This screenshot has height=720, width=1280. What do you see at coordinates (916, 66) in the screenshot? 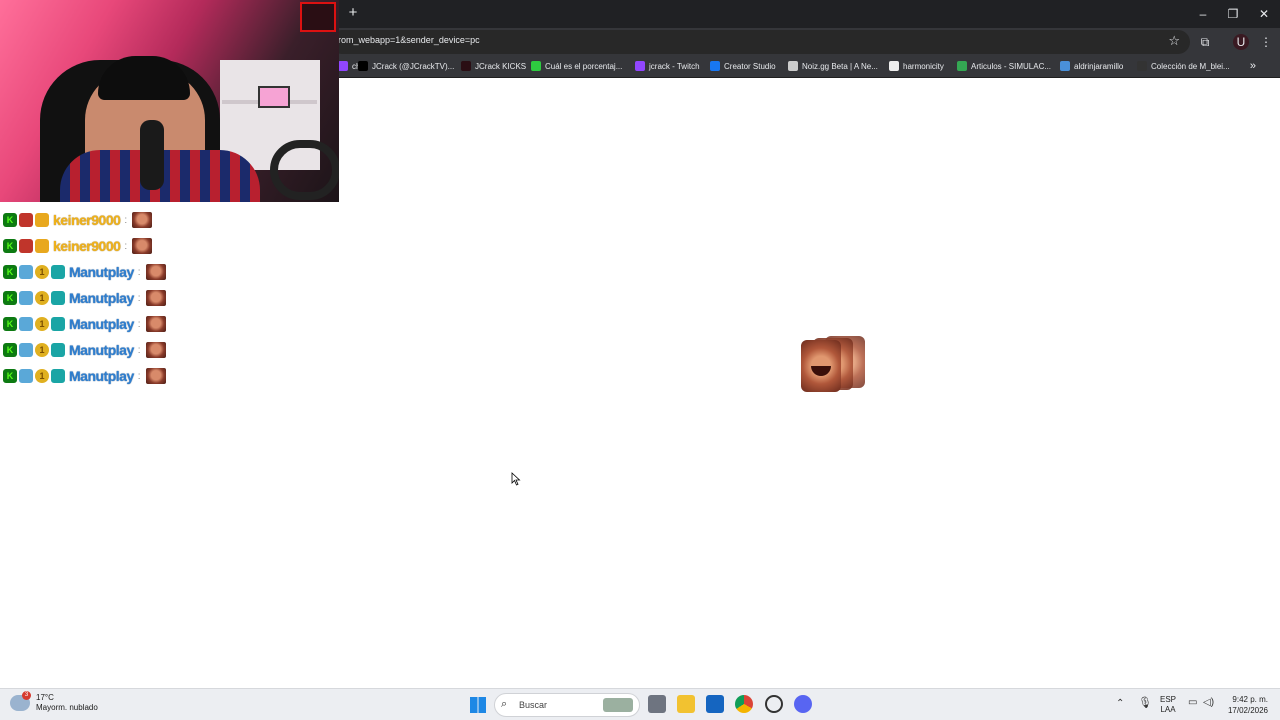
I see `bookmark-item: harmonicity` at bounding box center [916, 66].